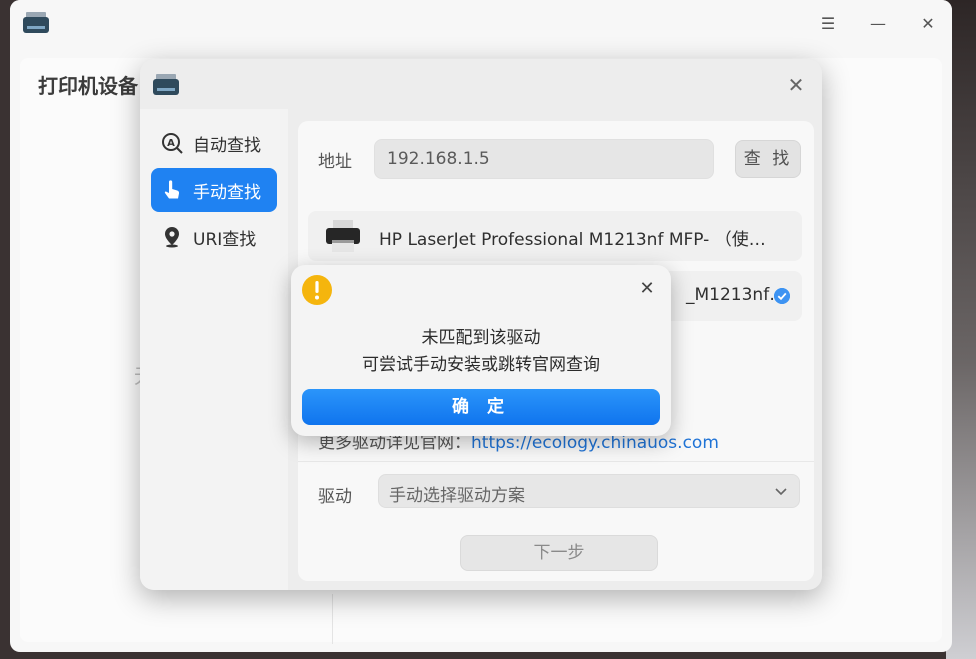  Describe the element at coordinates (559, 553) in the screenshot. I see `next-button: 下一步` at that location.